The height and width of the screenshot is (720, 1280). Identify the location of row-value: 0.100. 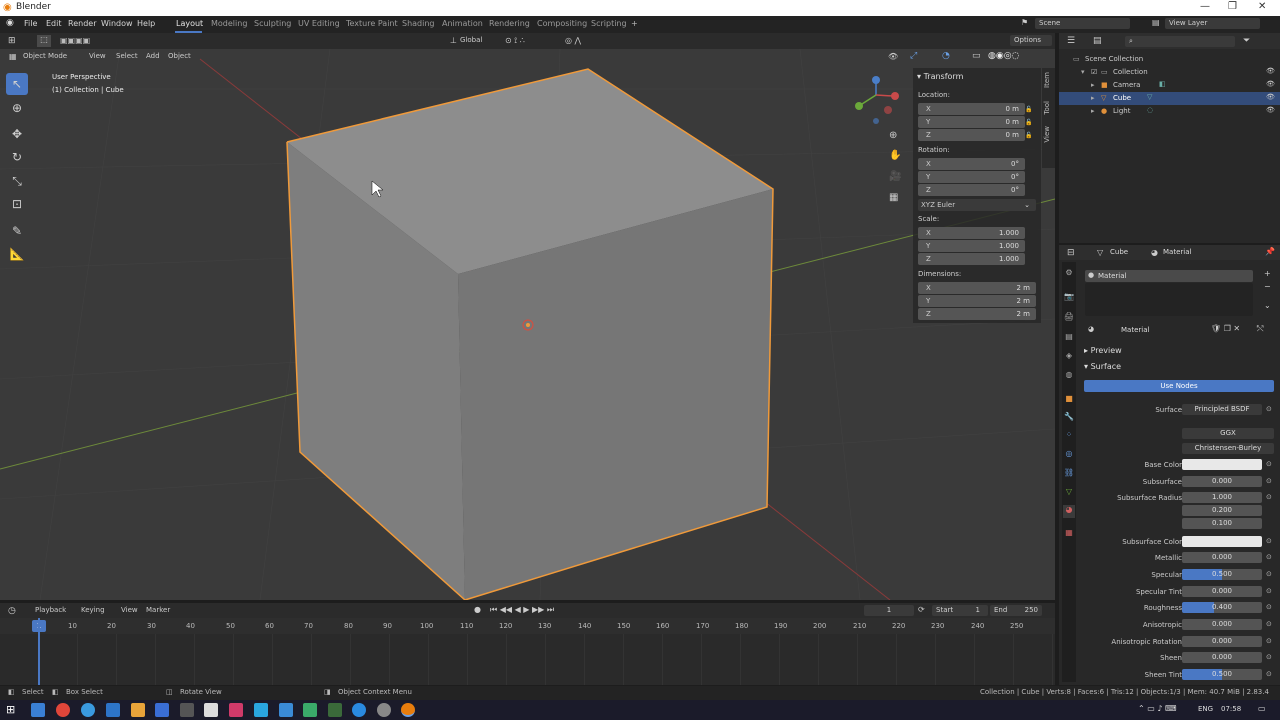
(1222, 523).